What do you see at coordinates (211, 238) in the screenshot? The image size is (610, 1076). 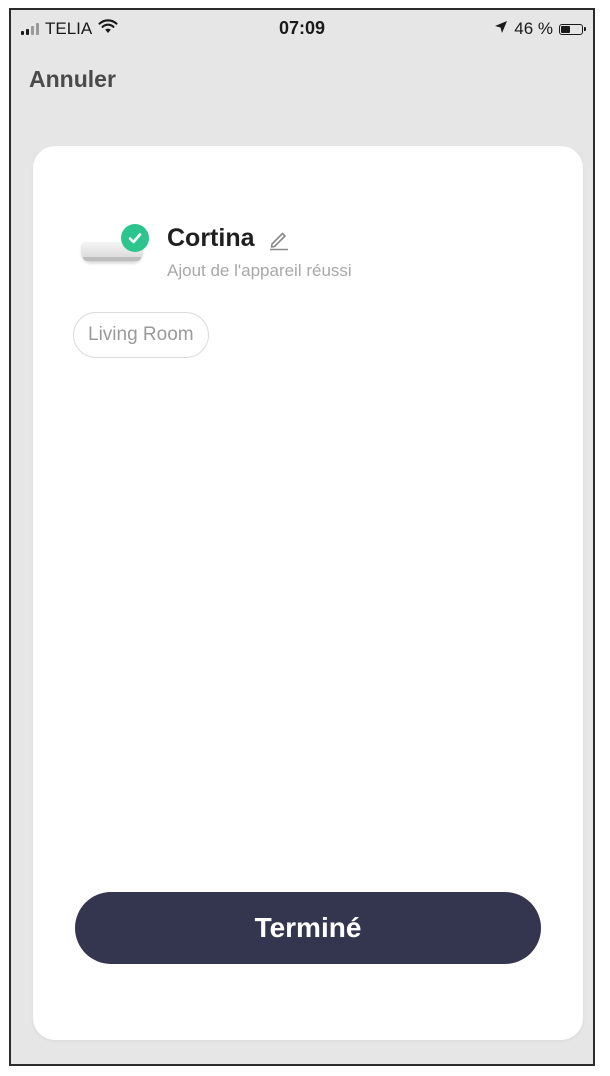 I see `device-name: Cortina` at bounding box center [211, 238].